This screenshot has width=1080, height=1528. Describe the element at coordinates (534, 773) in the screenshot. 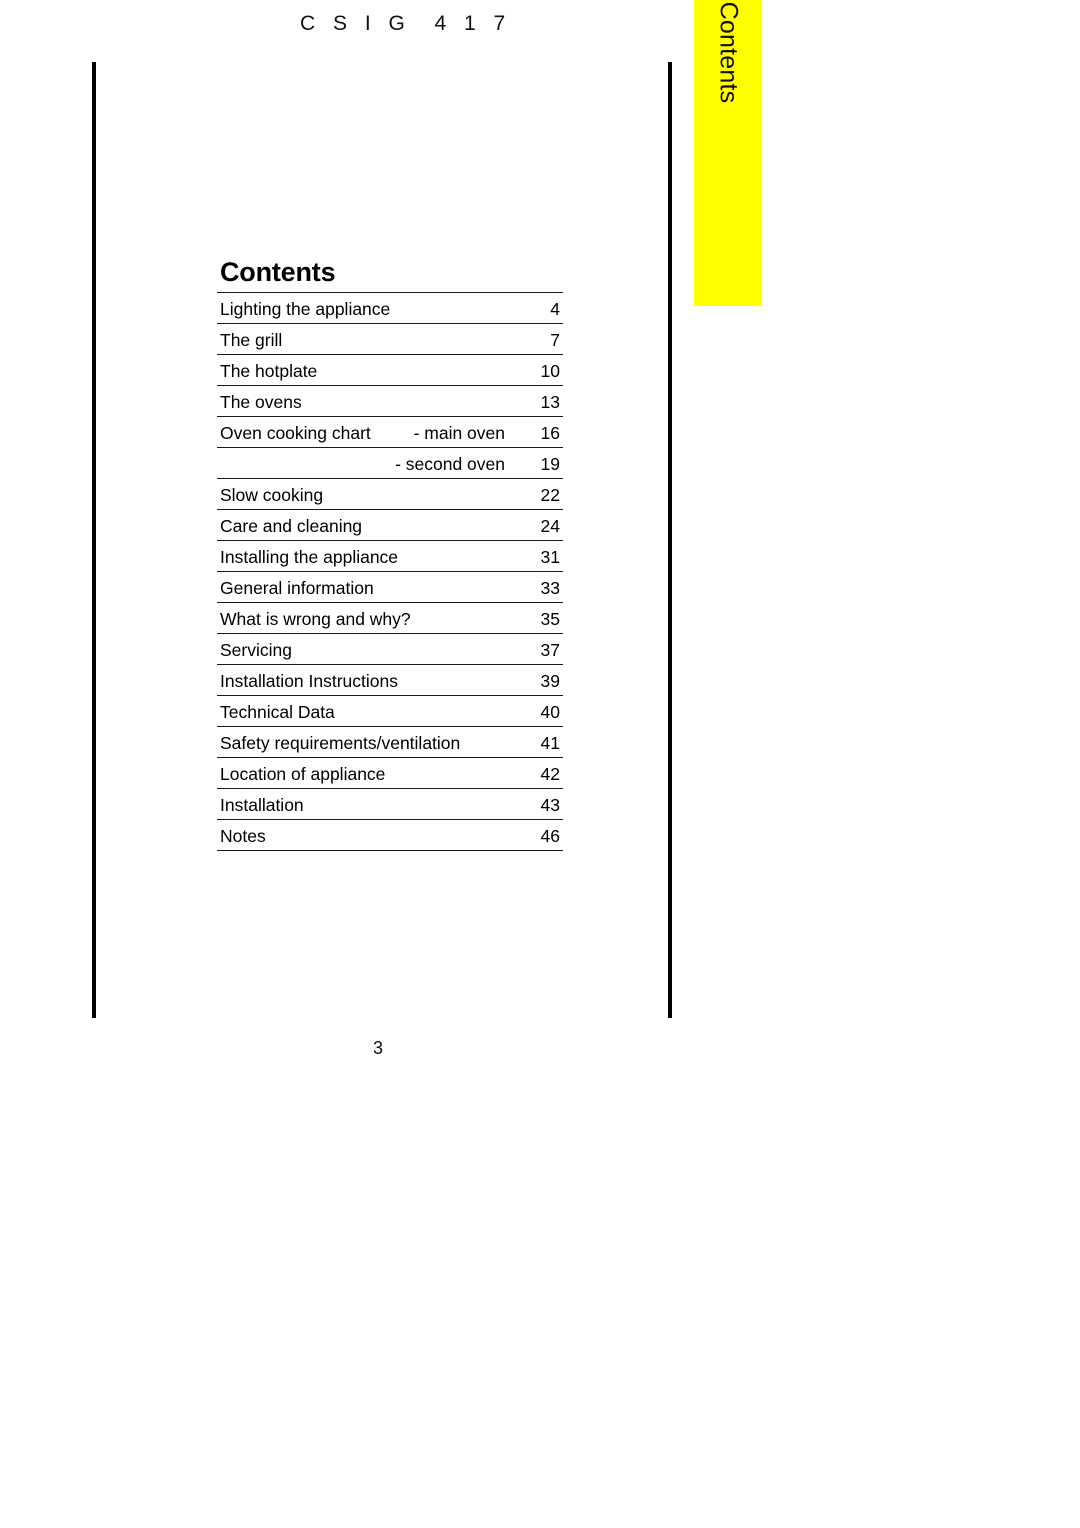

I see `toc-entry-page: 42` at that location.